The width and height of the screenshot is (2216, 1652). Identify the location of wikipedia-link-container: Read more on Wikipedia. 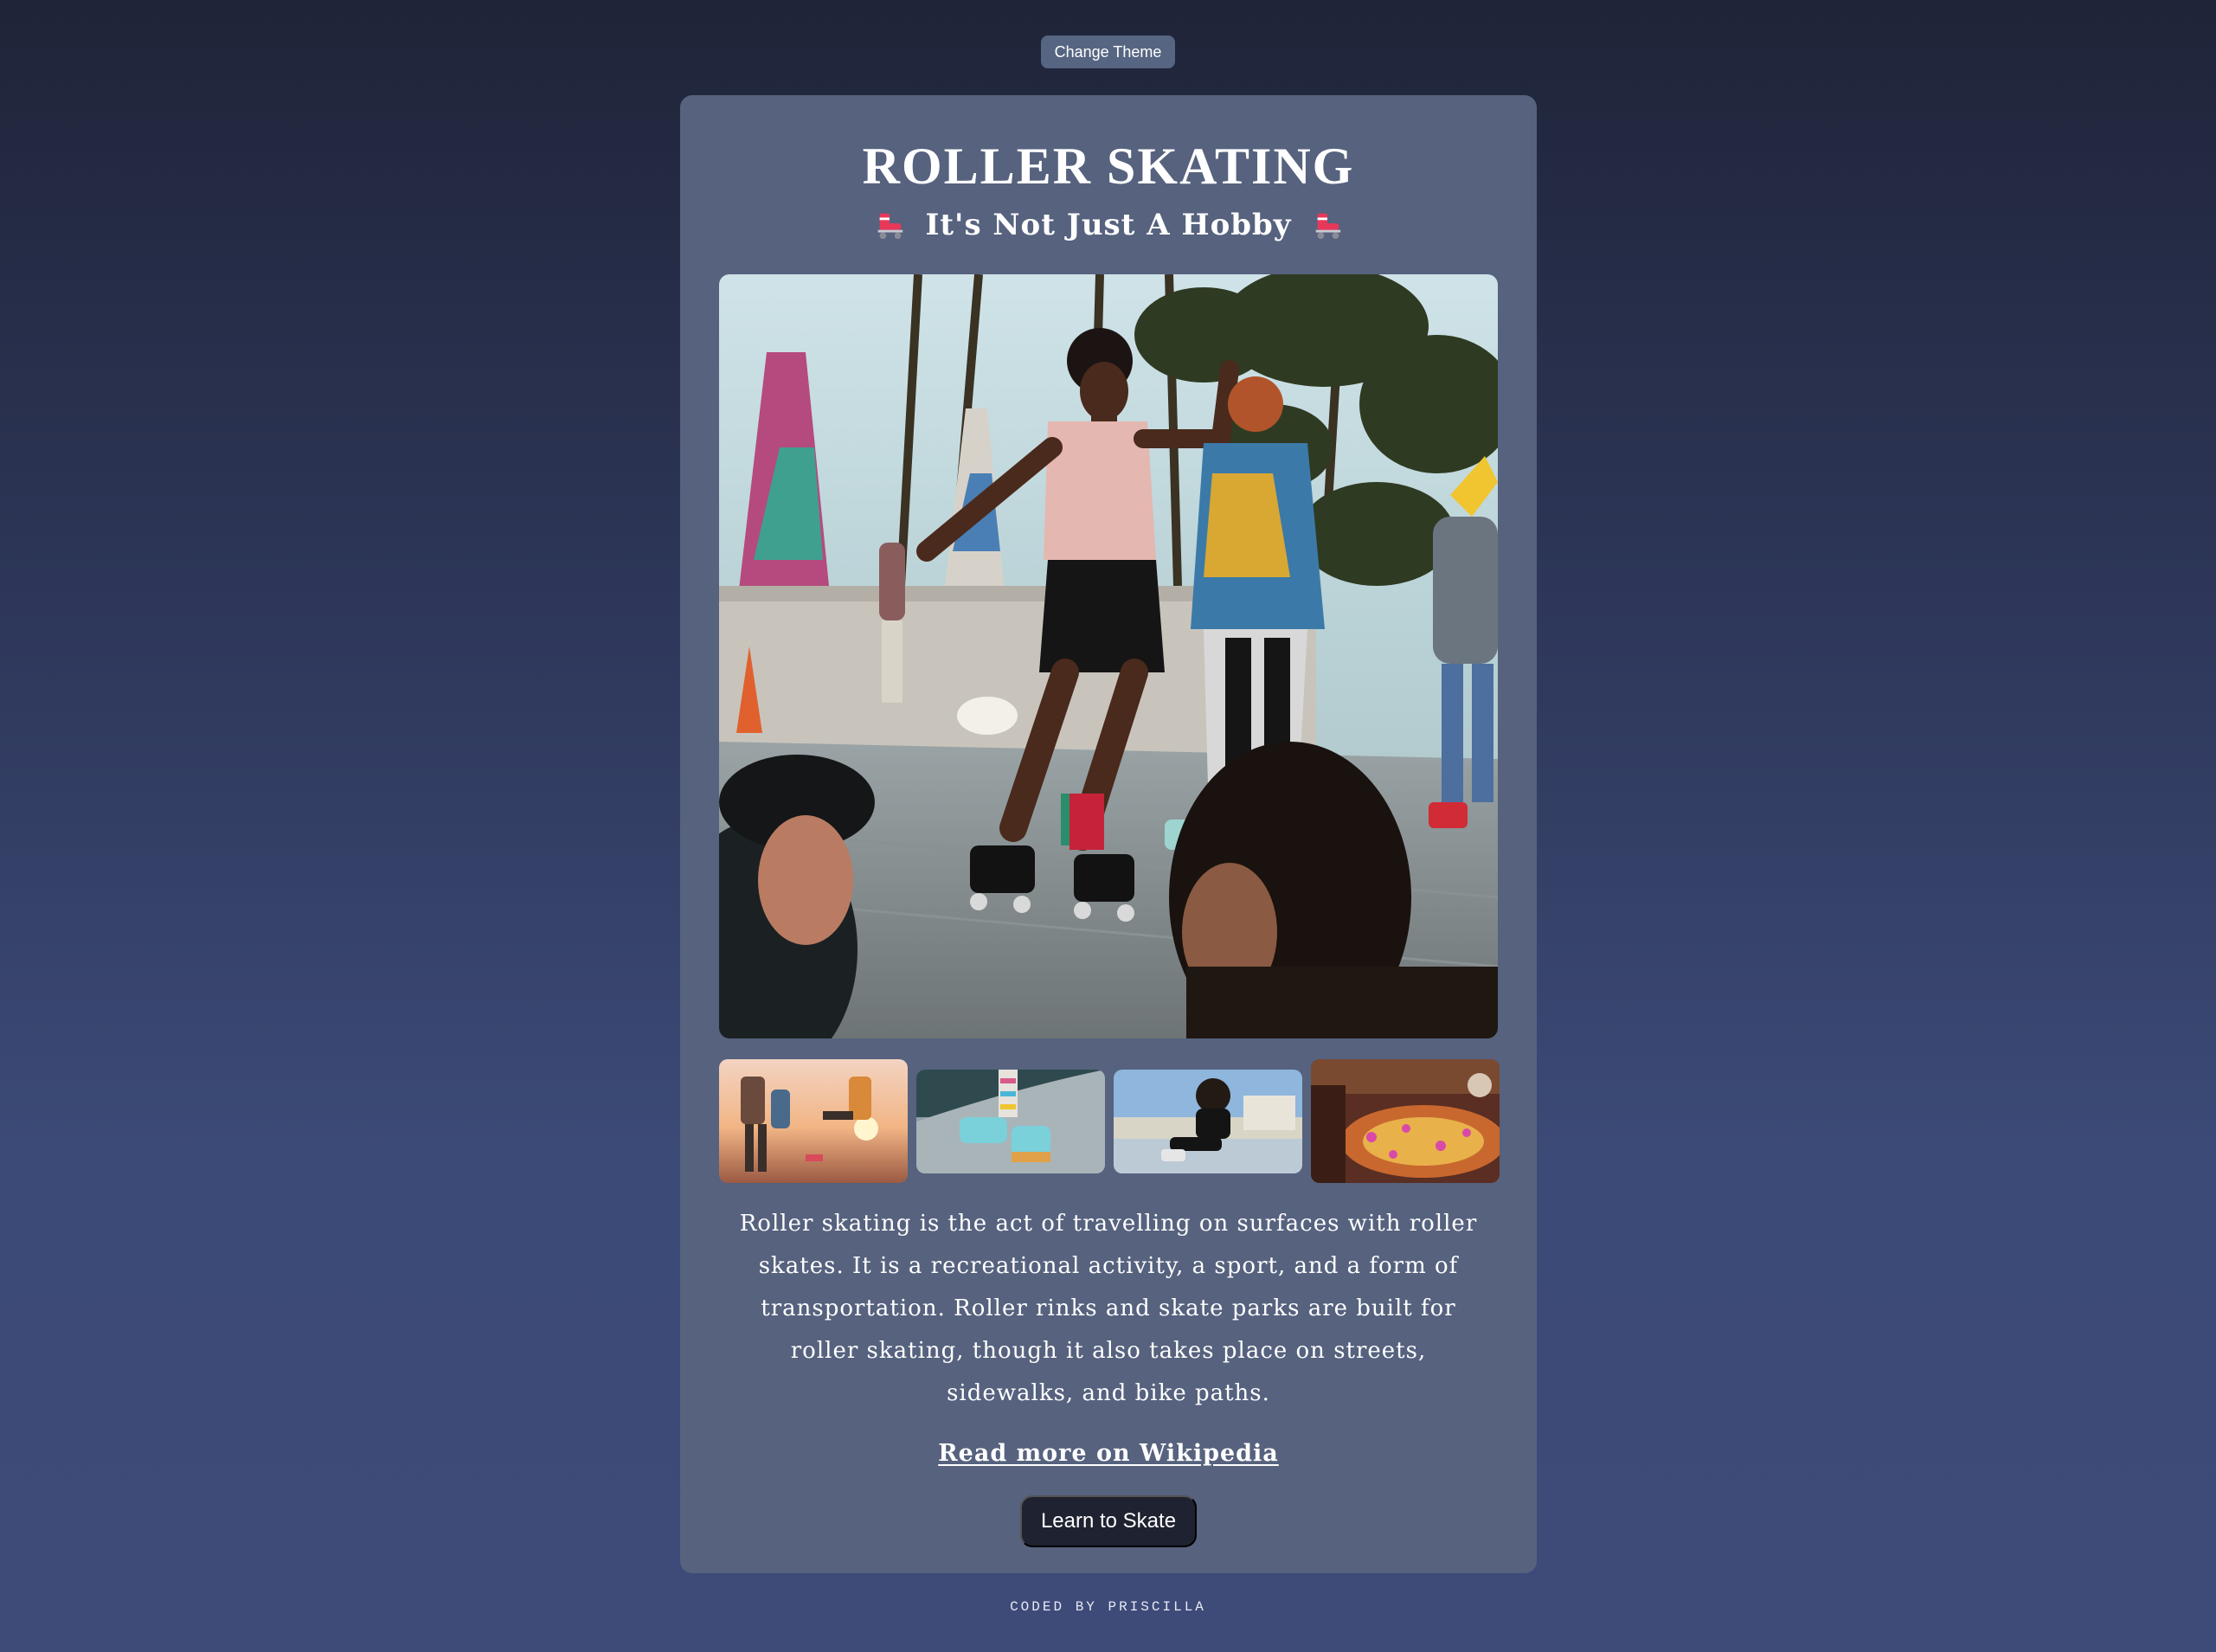
(1108, 1453).